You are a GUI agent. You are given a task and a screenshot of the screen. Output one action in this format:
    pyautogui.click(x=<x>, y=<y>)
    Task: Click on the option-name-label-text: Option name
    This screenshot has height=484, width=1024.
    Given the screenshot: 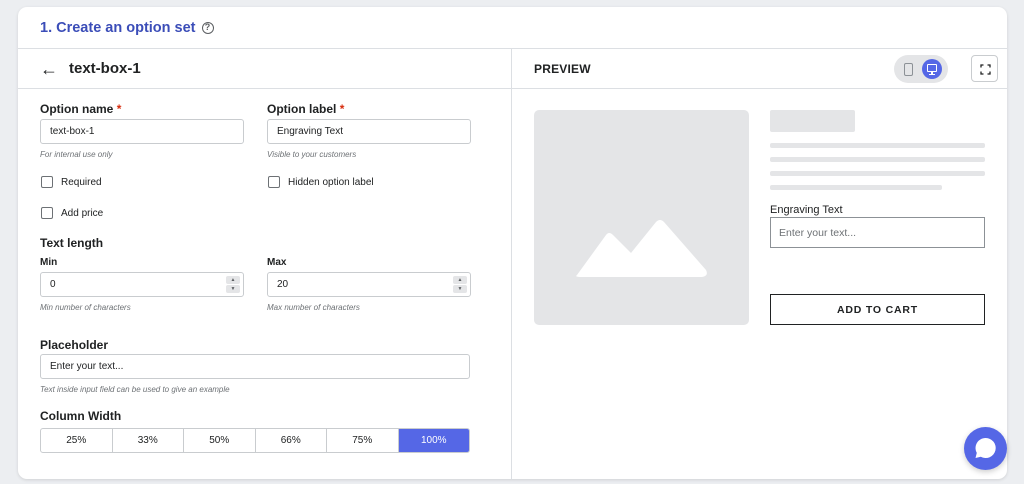 What is the action you would take?
    pyautogui.click(x=77, y=109)
    